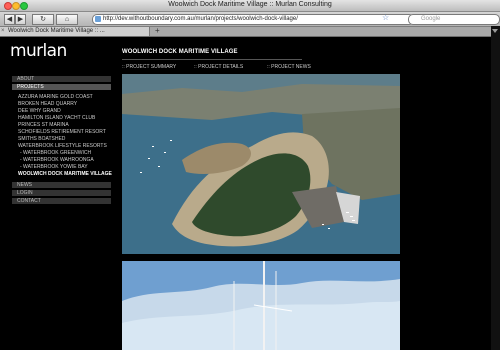  What do you see at coordinates (54, 167) in the screenshot?
I see `project-sublink: - WATERBROOK YOWIE BAY` at bounding box center [54, 167].